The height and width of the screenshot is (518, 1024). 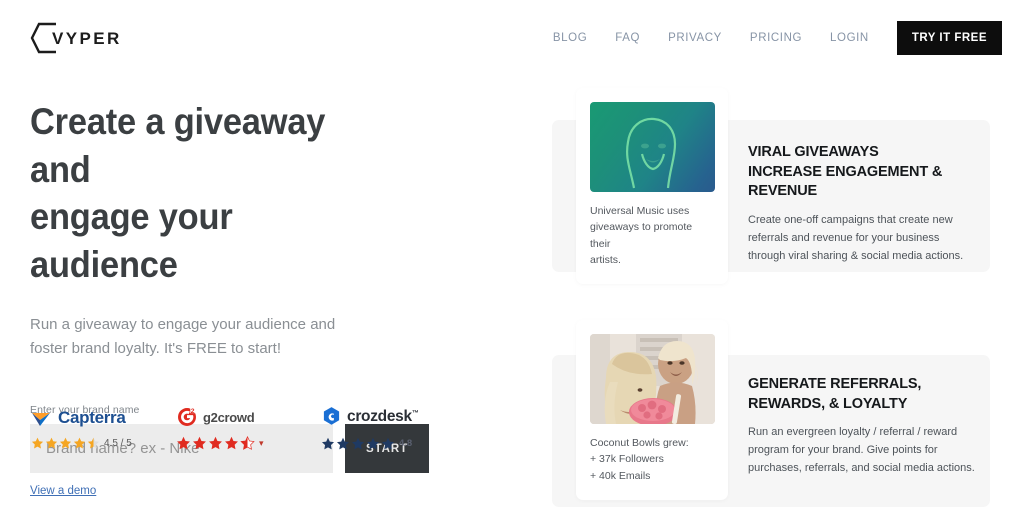 I want to click on feature-caption-2-line-1: Coconut Bowls grew:, so click(x=639, y=443).